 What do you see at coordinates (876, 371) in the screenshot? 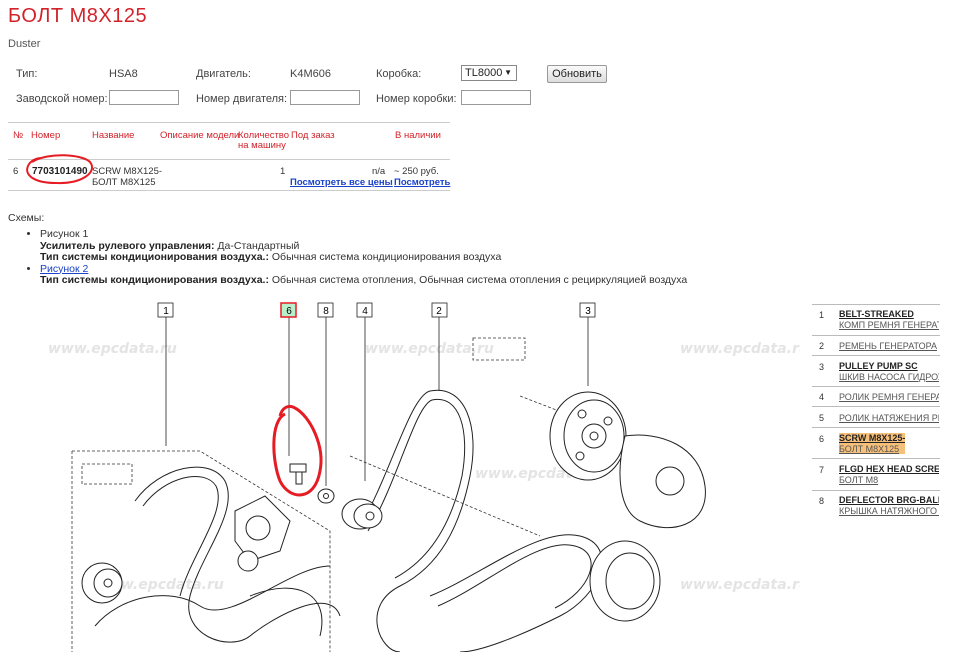
I see `legend-row: 3 PULLEY PUMP SC ШКИВ НАСОСА ГИДРОУ` at bounding box center [876, 371].